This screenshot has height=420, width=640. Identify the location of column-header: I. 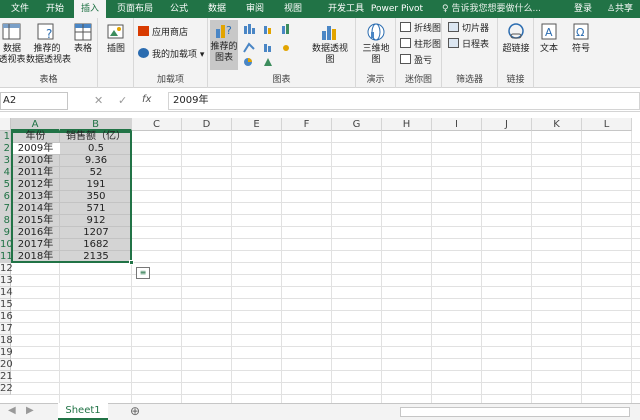
(457, 124).